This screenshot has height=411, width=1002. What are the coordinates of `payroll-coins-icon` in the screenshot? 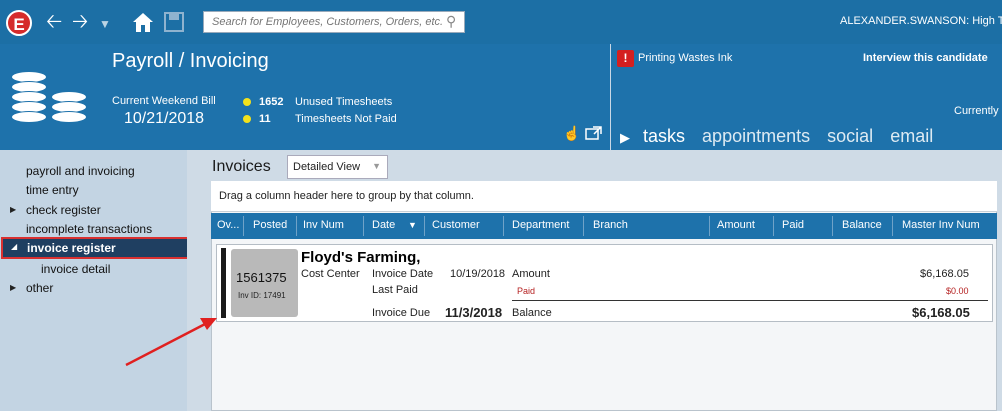 It's located at (51, 100).